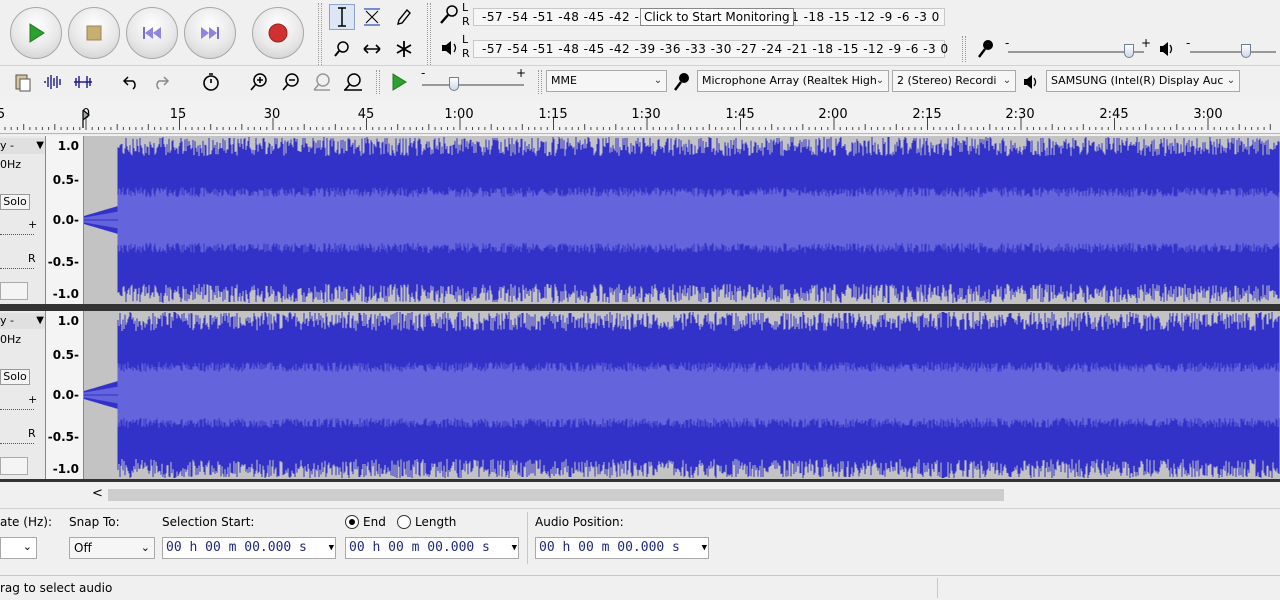  I want to click on paste-button, so click(23, 82).